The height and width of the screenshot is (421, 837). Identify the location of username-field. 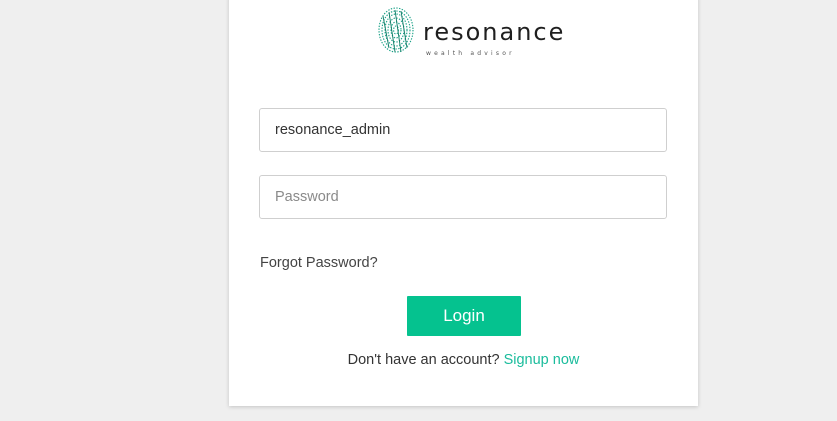
(463, 130).